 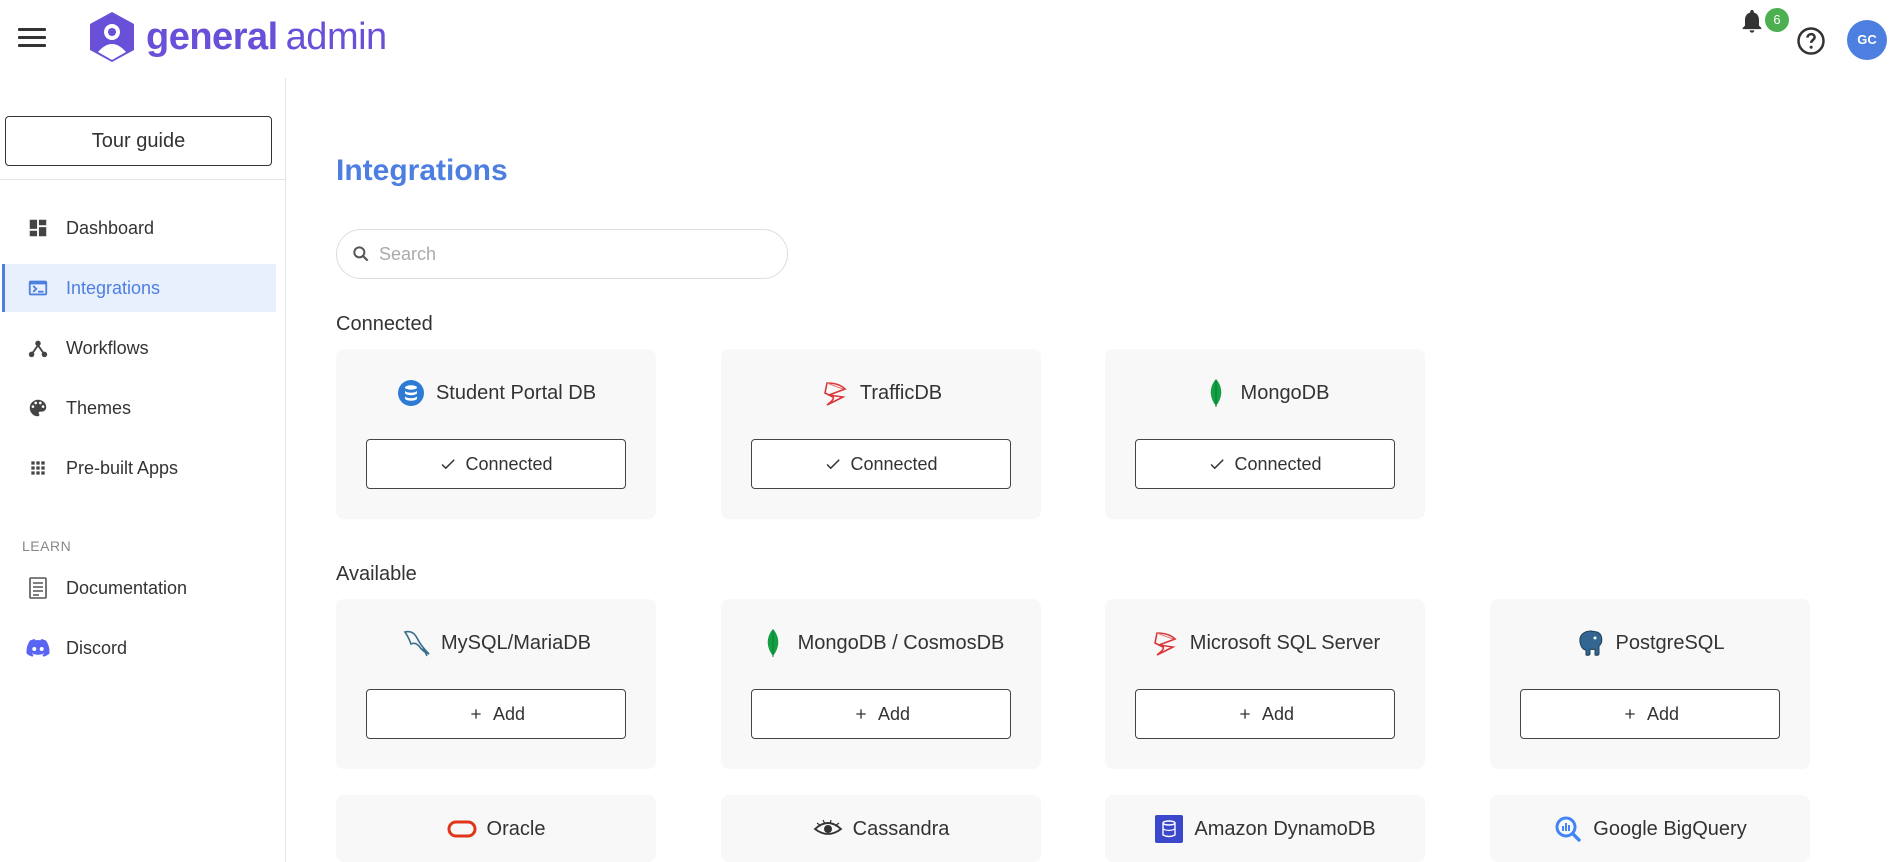 I want to click on integration-name: Student Portal DB, so click(x=516, y=392).